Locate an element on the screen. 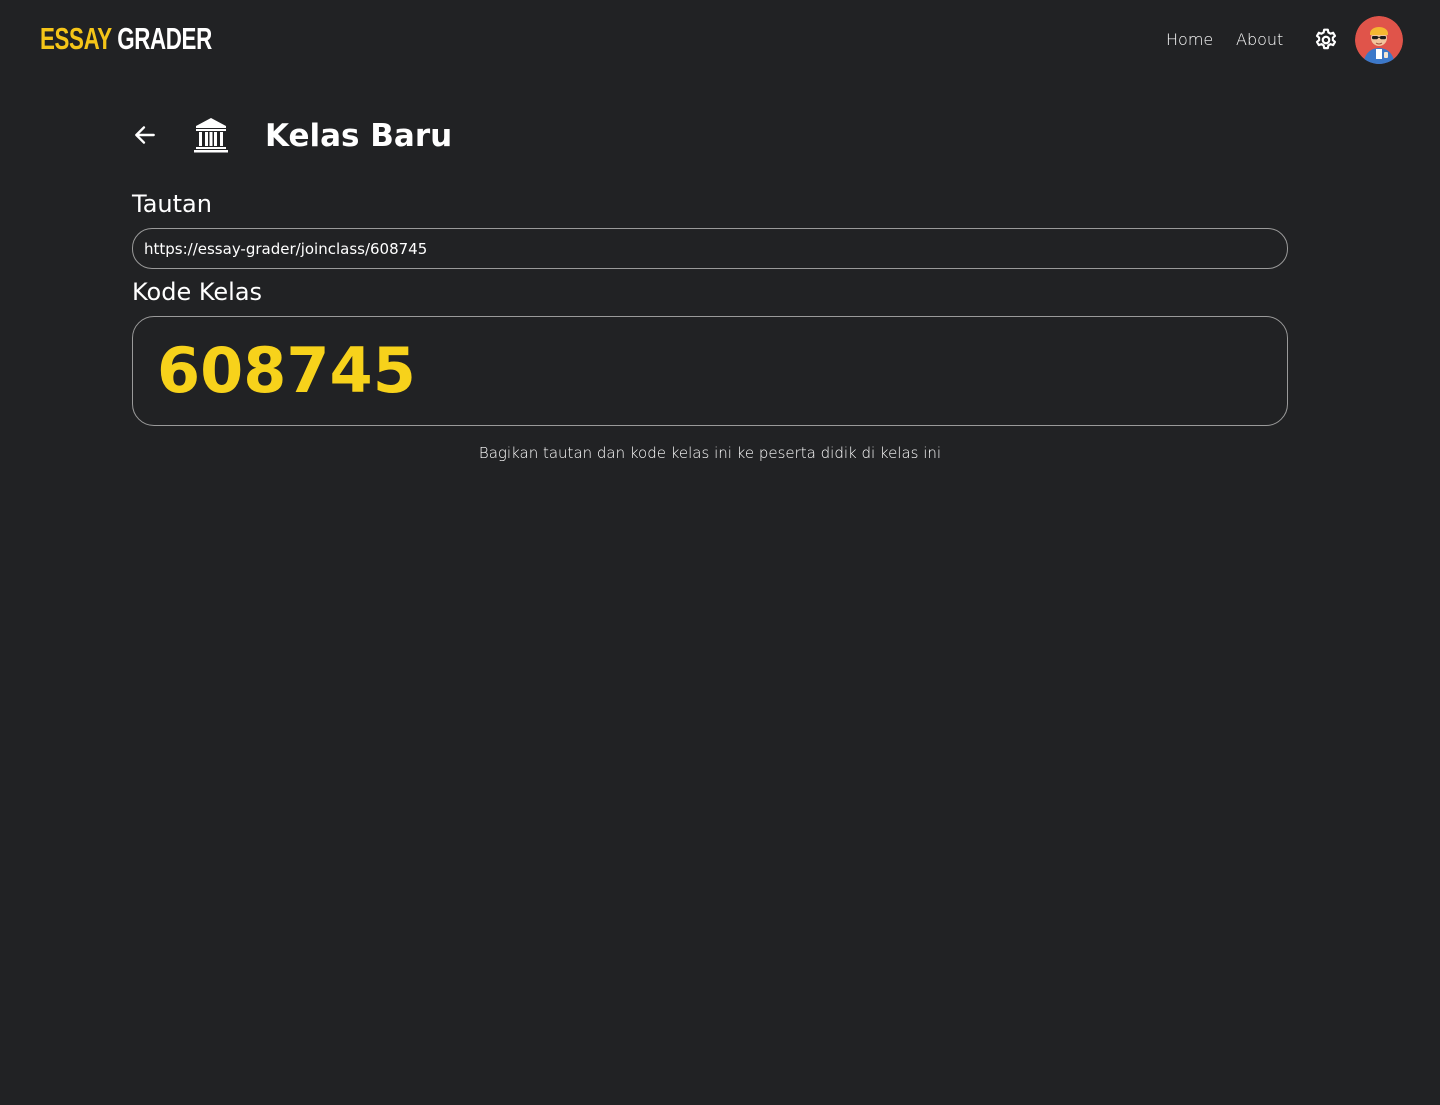 This screenshot has width=1440, height=1105. class-code-box: 608745 is located at coordinates (710, 371).